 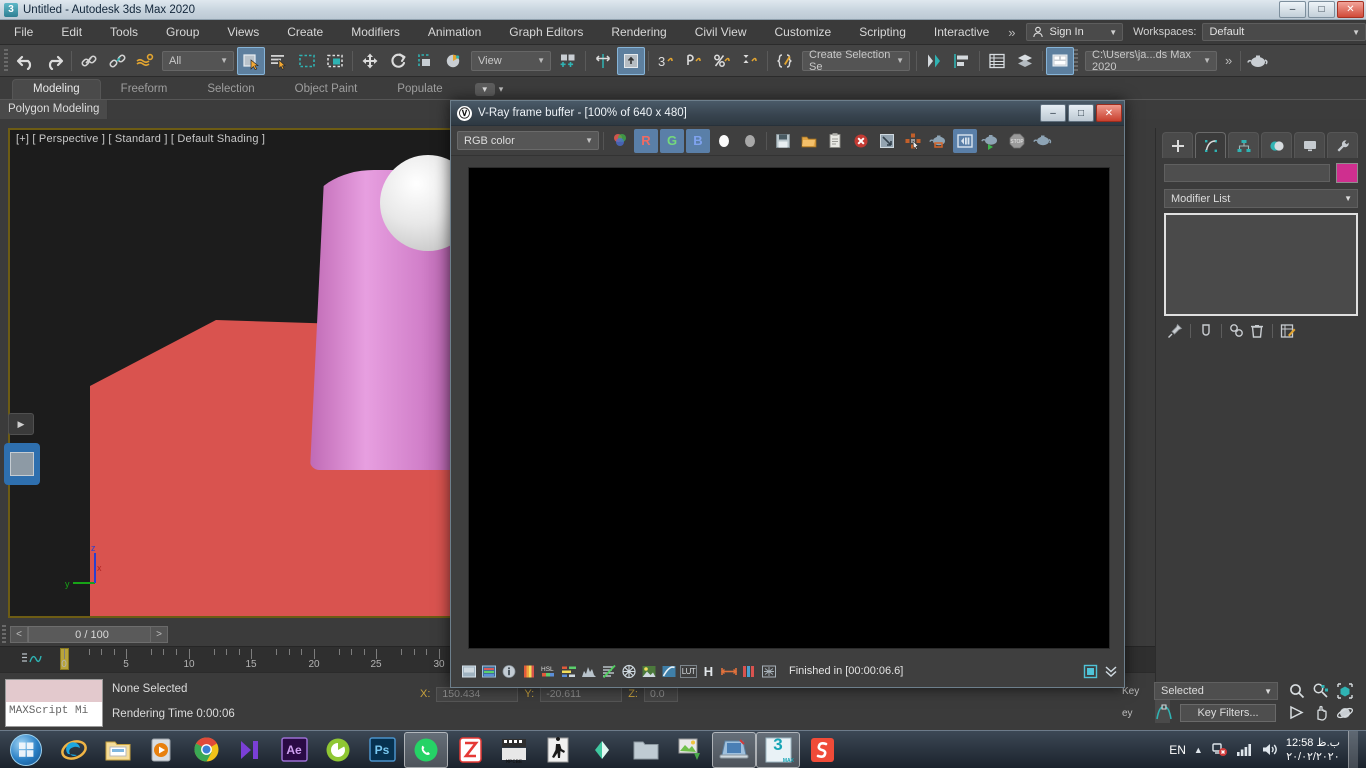 I want to click on sketch-icon, so click(x=602, y=750).